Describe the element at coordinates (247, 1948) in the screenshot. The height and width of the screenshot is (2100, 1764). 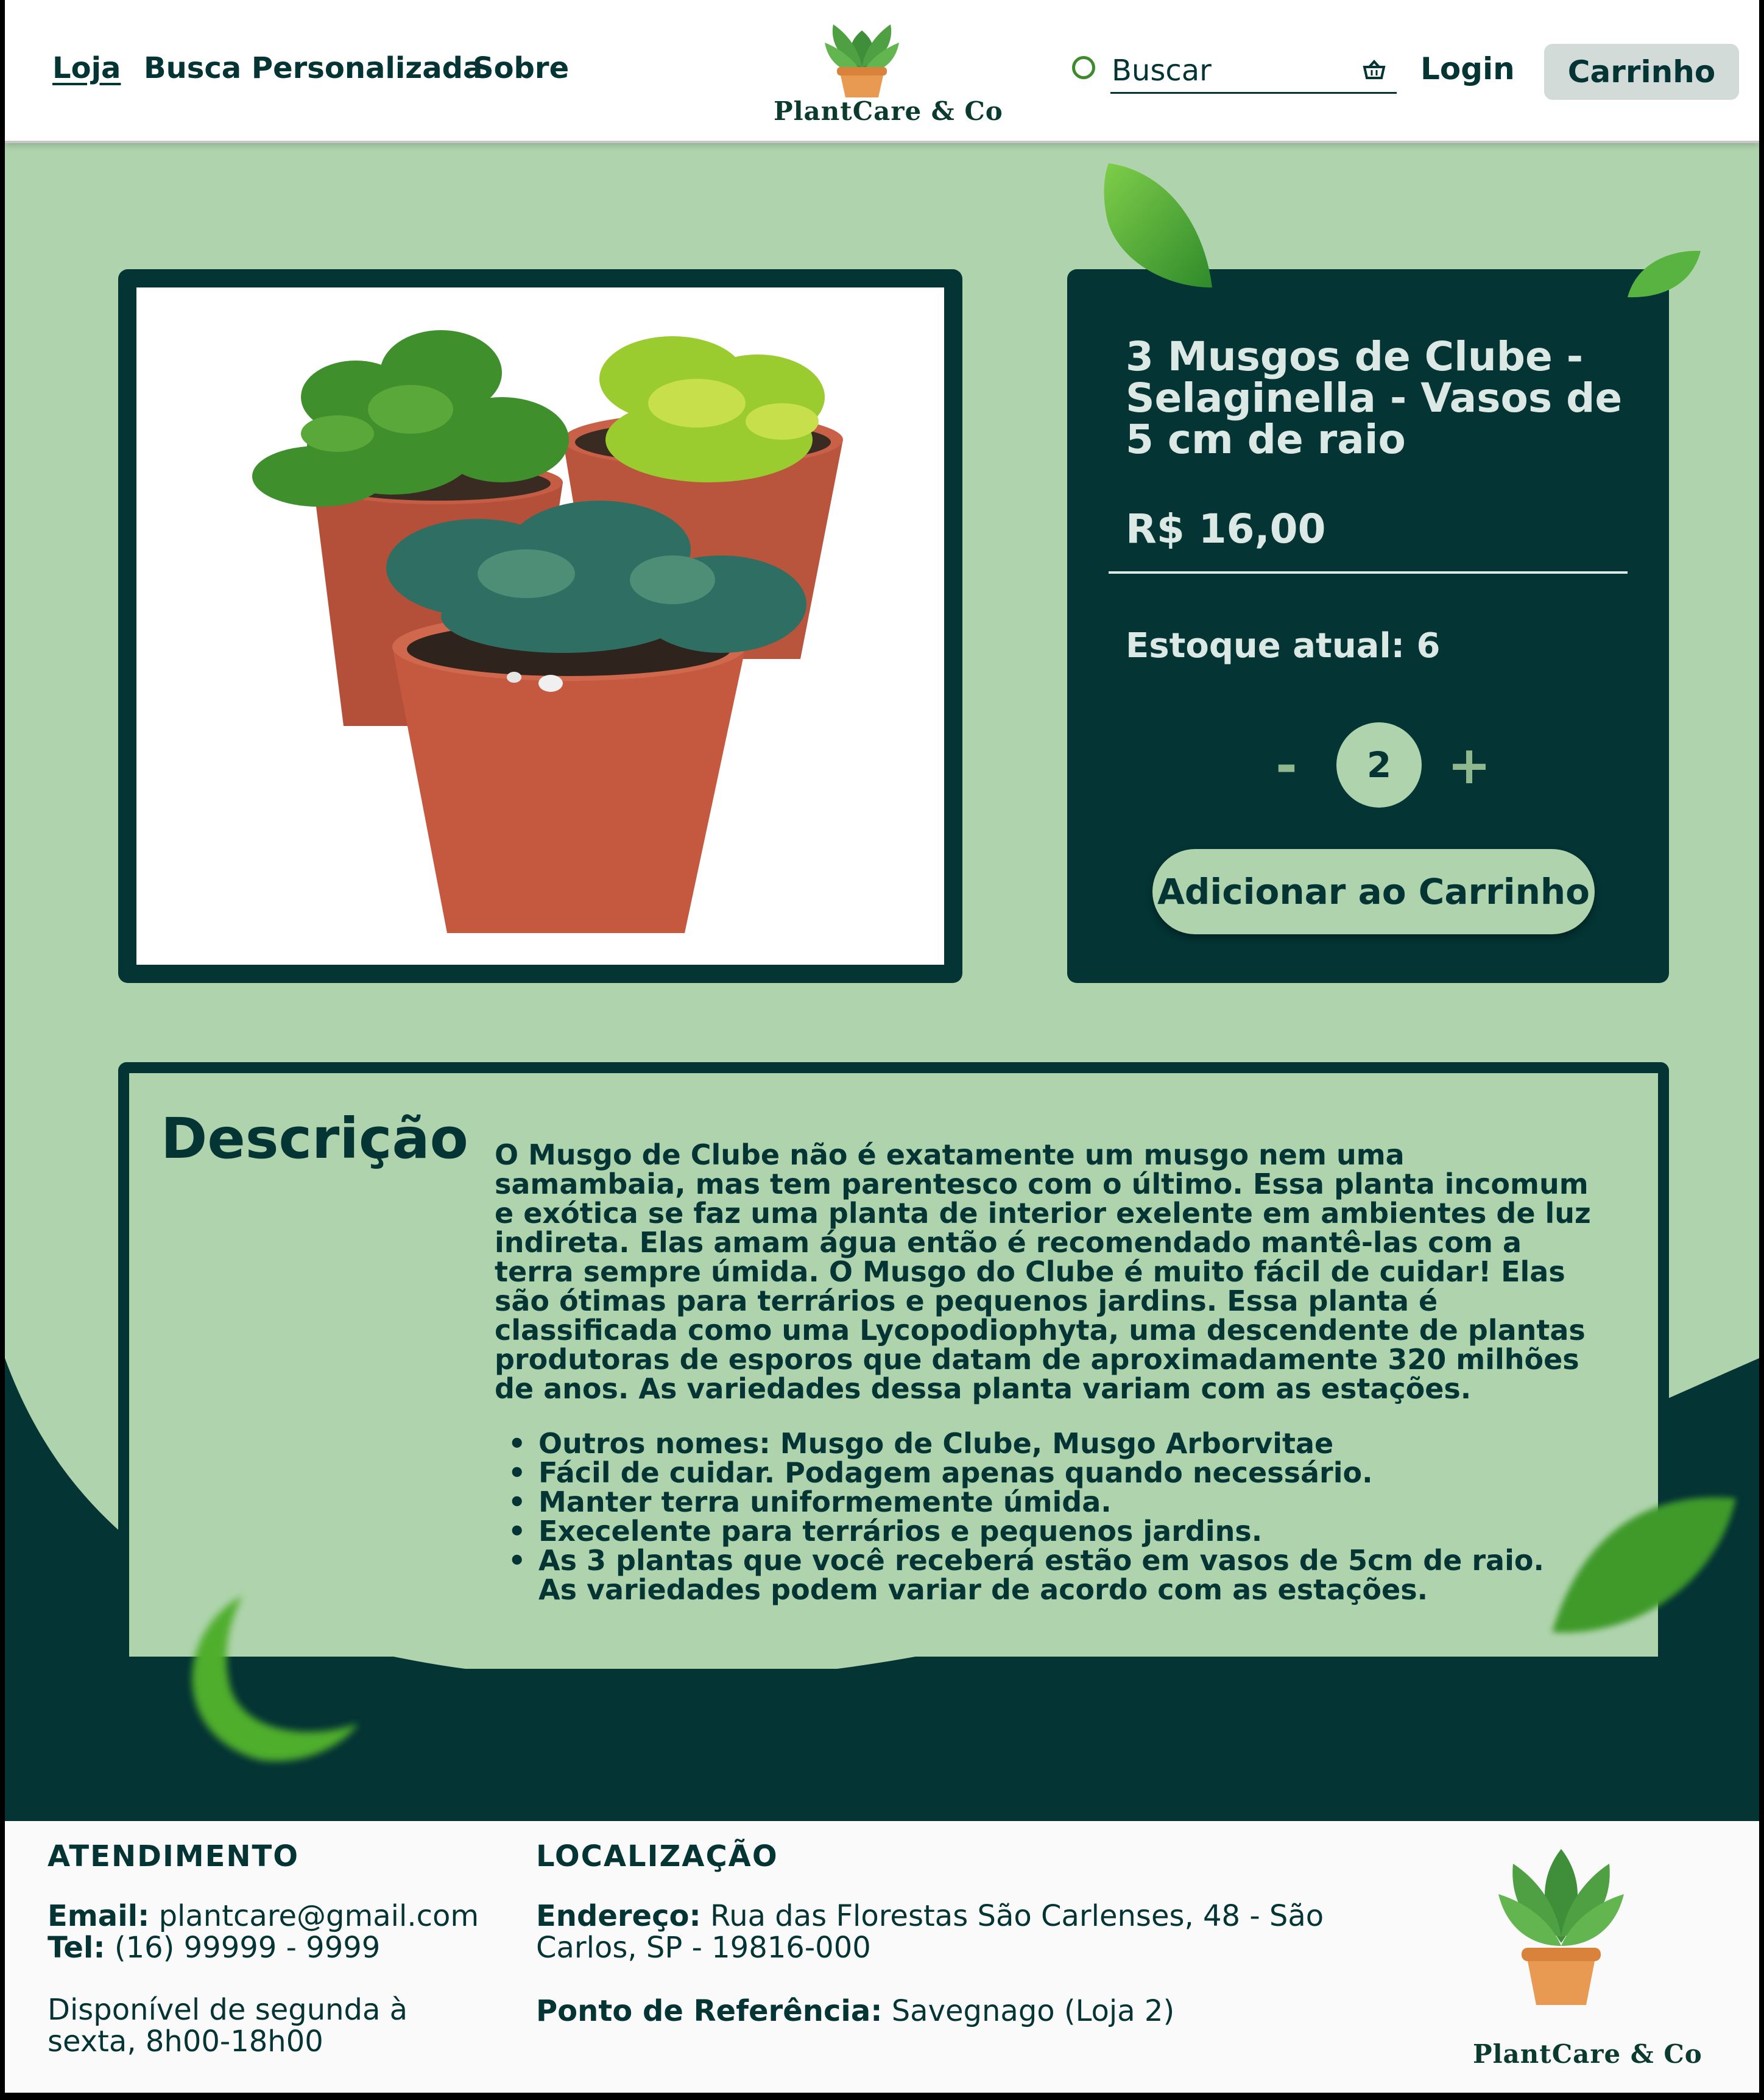
I see `tel-value: (16) 99999 - 9999` at that location.